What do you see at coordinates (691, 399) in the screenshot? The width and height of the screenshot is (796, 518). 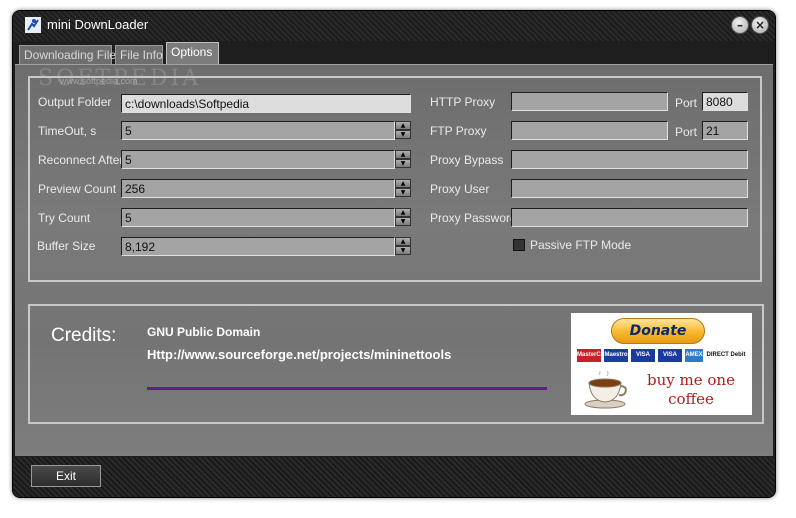 I see `coffee-text-line2: coffee` at bounding box center [691, 399].